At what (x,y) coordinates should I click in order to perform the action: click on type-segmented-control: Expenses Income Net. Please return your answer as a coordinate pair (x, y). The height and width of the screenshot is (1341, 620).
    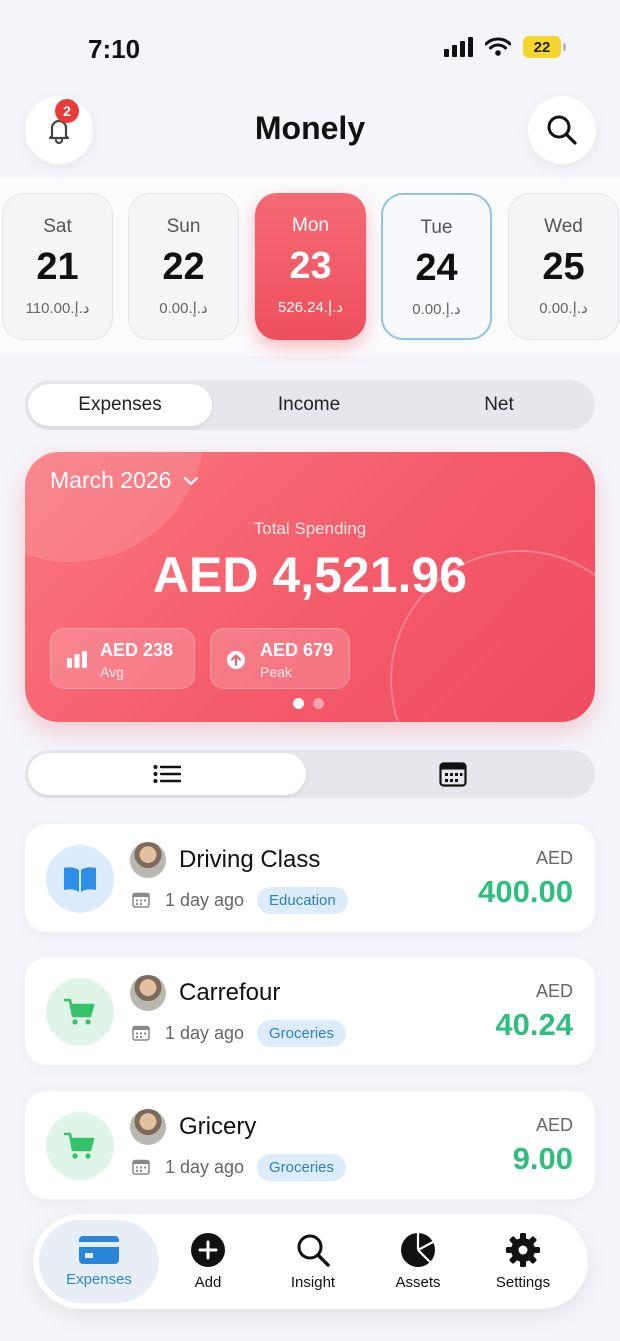
    Looking at the image, I should click on (310, 405).